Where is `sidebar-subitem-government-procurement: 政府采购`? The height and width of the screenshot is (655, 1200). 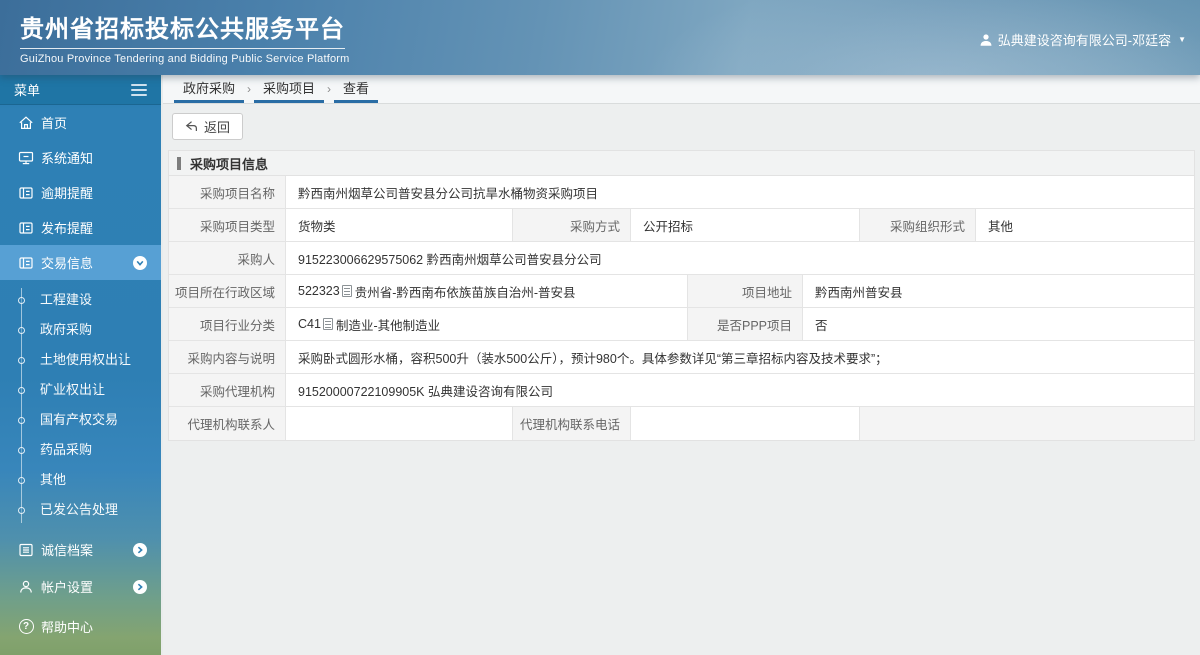
sidebar-subitem-government-procurement: 政府采购 is located at coordinates (80, 330).